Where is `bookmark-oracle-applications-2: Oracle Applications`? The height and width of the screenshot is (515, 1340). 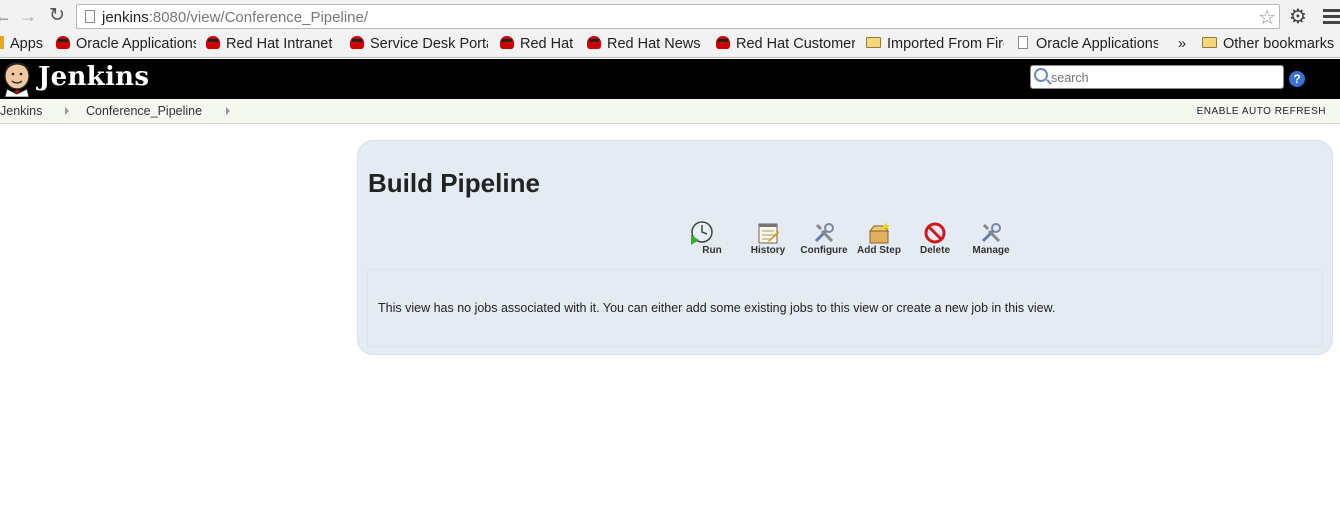
bookmark-oracle-applications-2: Oracle Applications is located at coordinates (1088, 44).